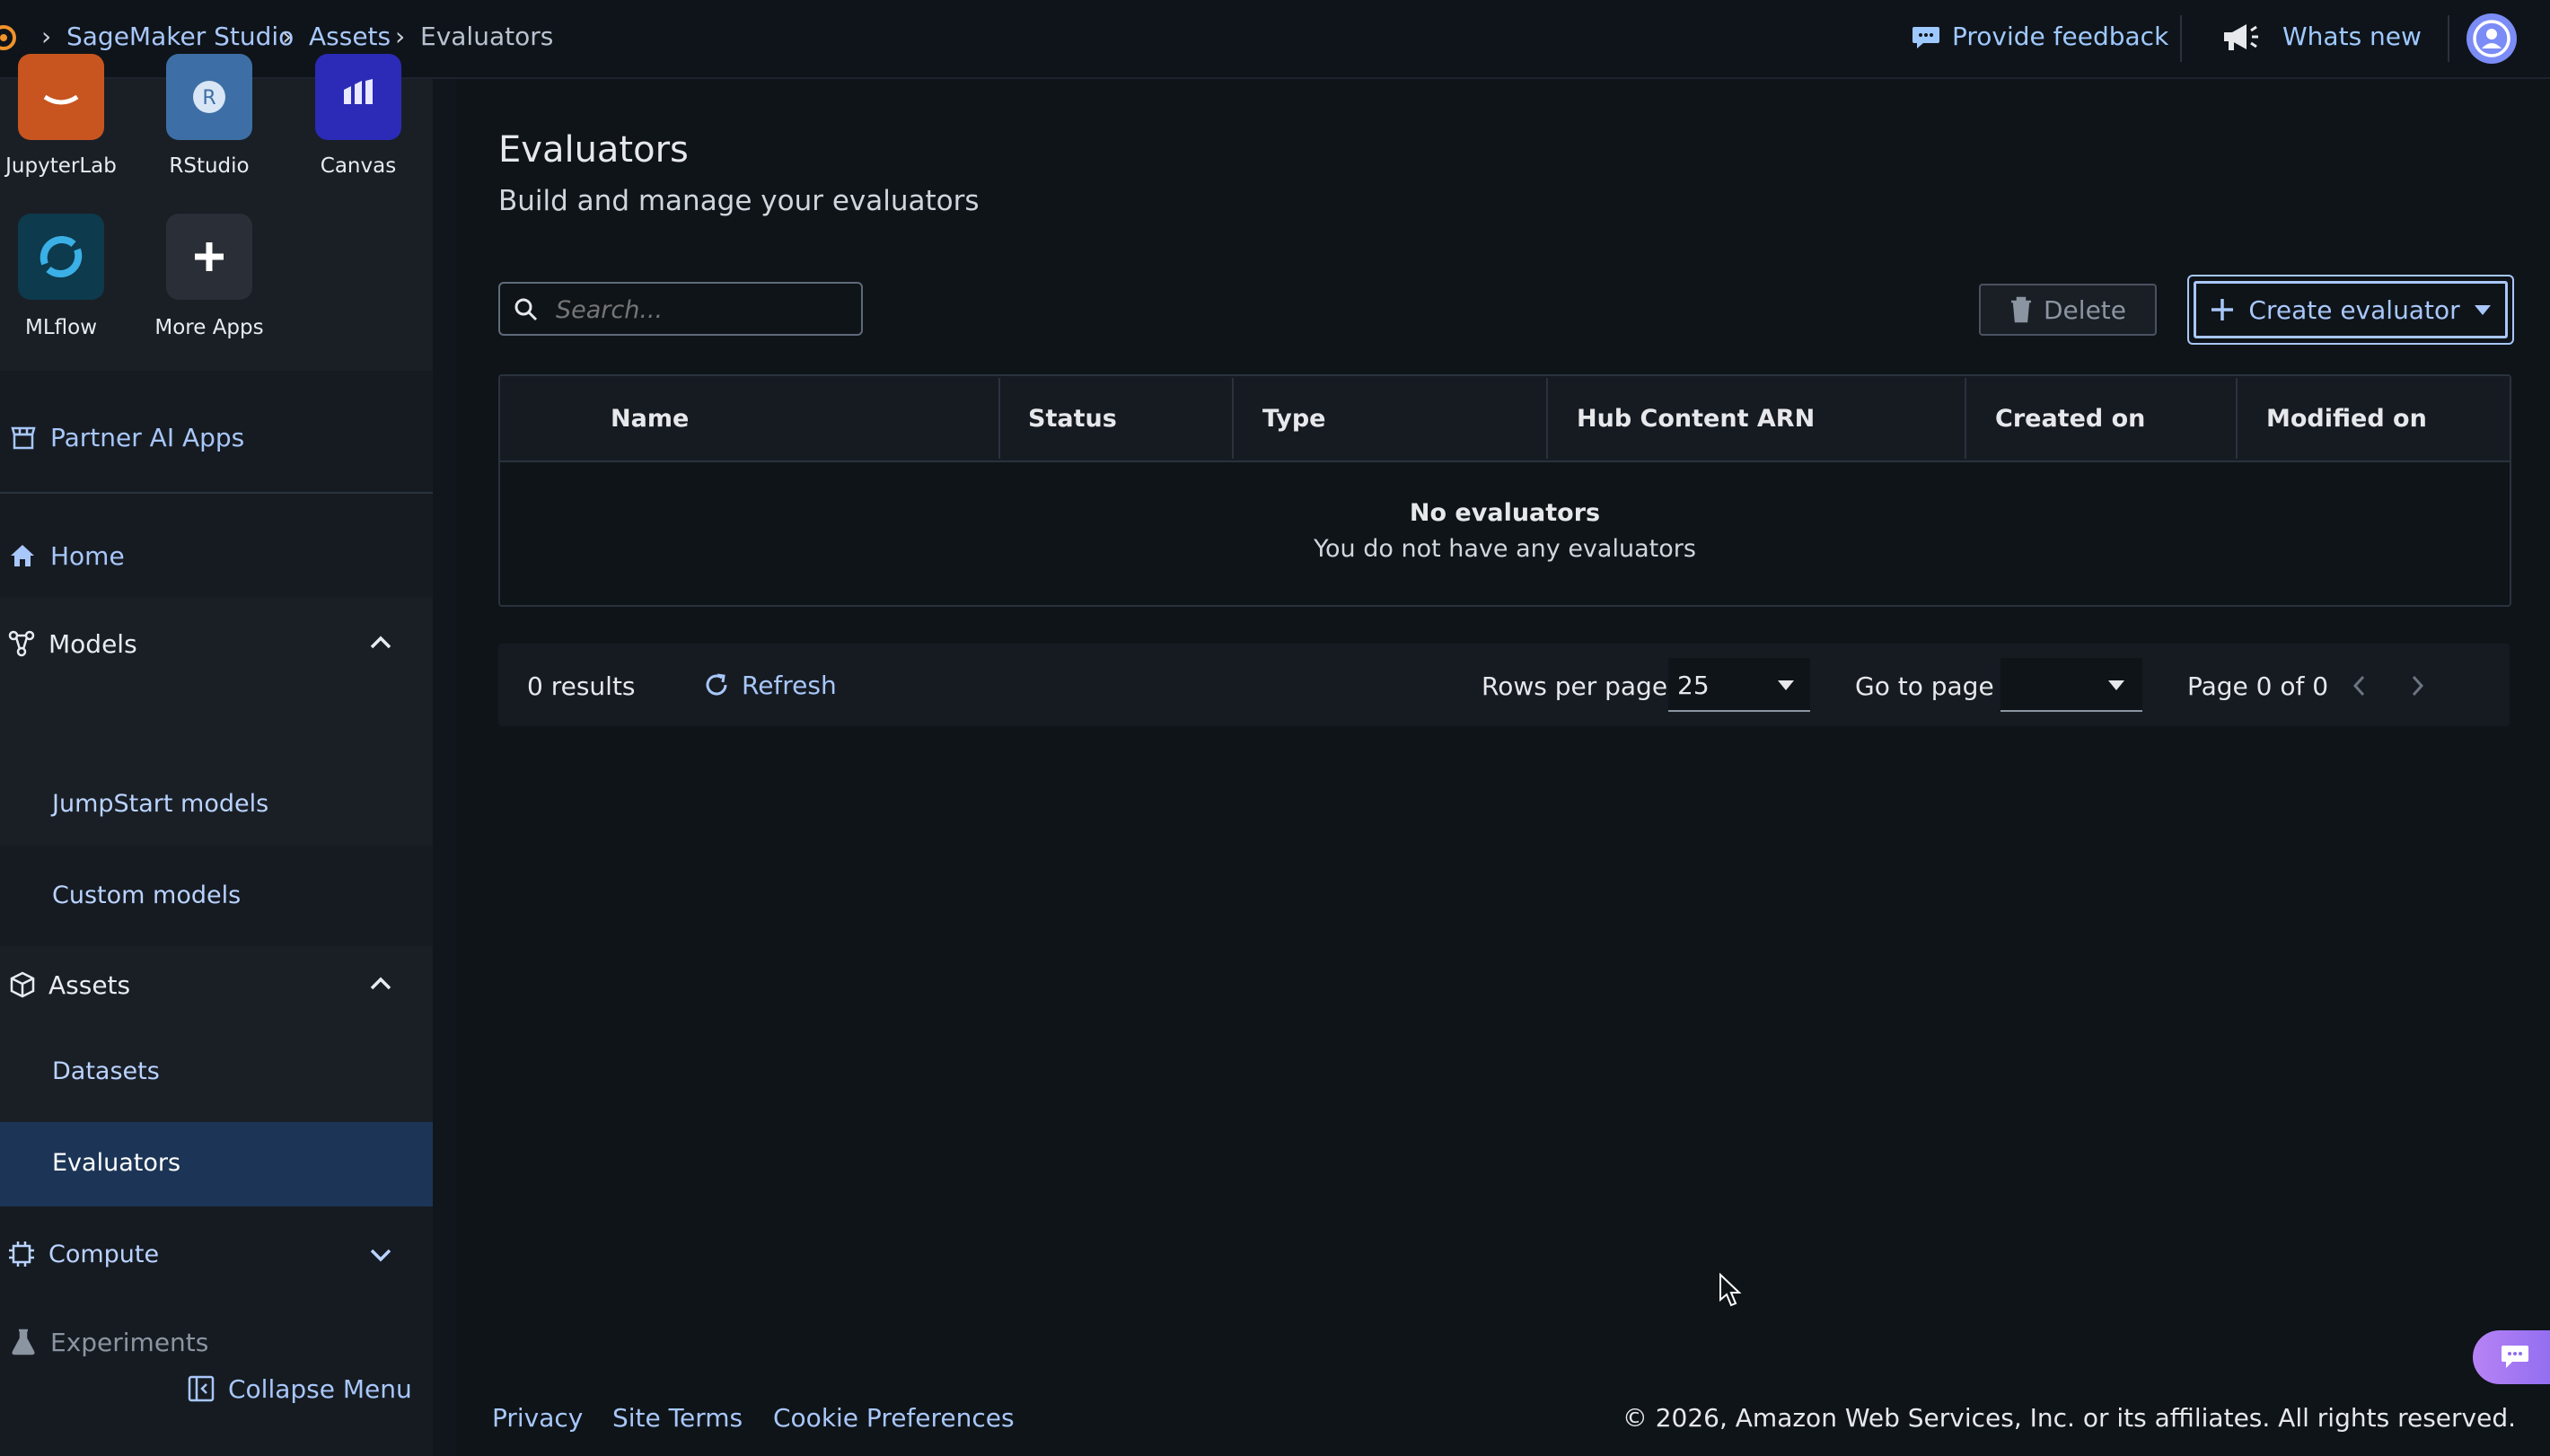 This screenshot has width=2550, height=1456. Describe the element at coordinates (1294, 419) in the screenshot. I see `column-header-type: Type` at that location.